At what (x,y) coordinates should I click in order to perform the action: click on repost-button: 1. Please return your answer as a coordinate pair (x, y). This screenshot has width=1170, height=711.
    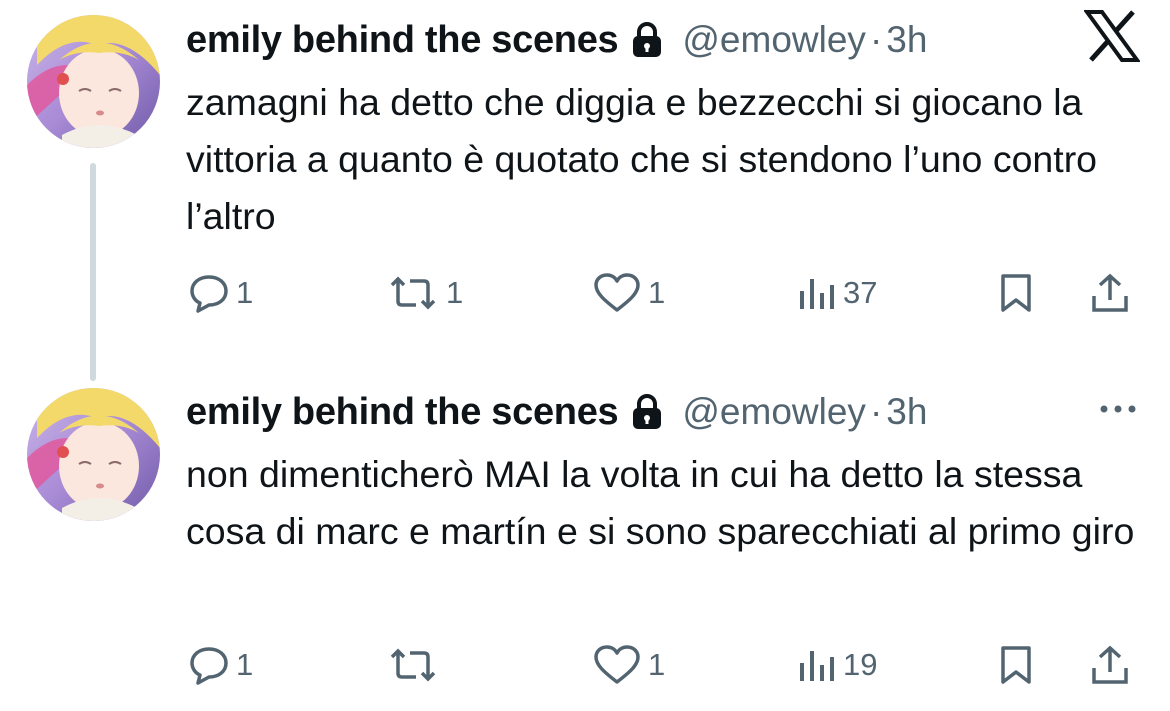
    Looking at the image, I should click on (424, 293).